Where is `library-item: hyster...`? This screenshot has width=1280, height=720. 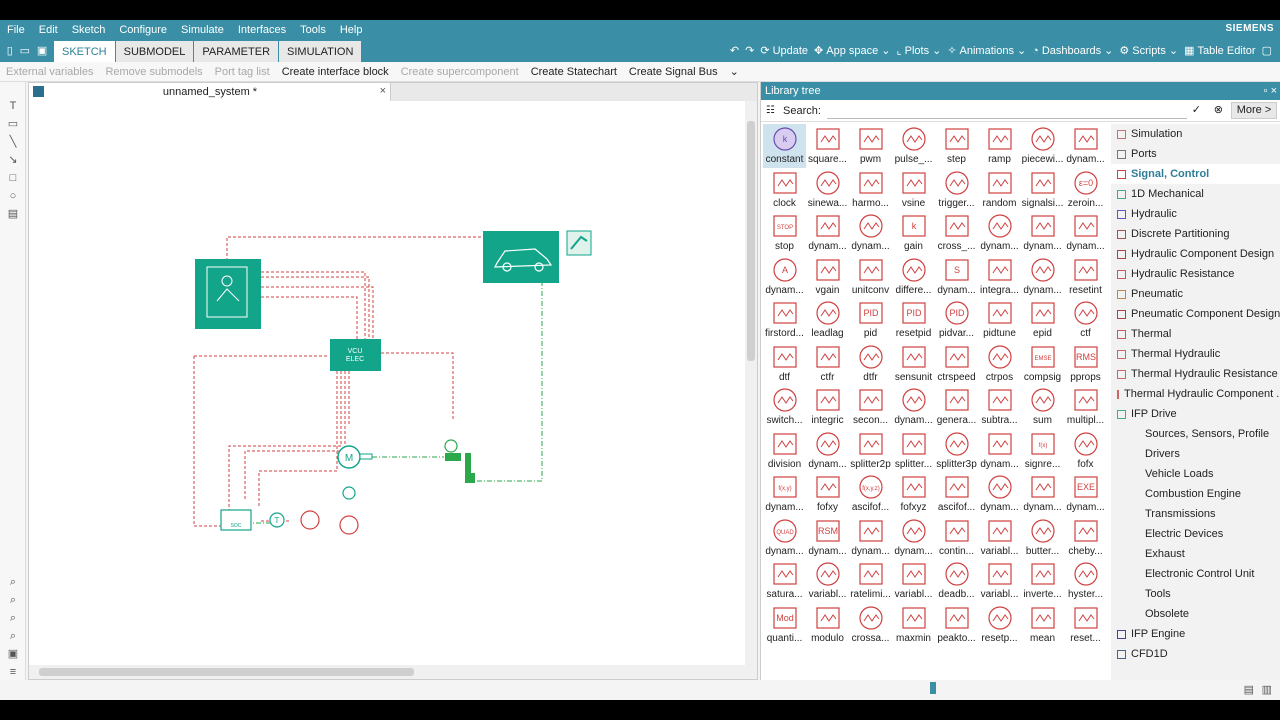 library-item: hyster... is located at coordinates (1085, 581).